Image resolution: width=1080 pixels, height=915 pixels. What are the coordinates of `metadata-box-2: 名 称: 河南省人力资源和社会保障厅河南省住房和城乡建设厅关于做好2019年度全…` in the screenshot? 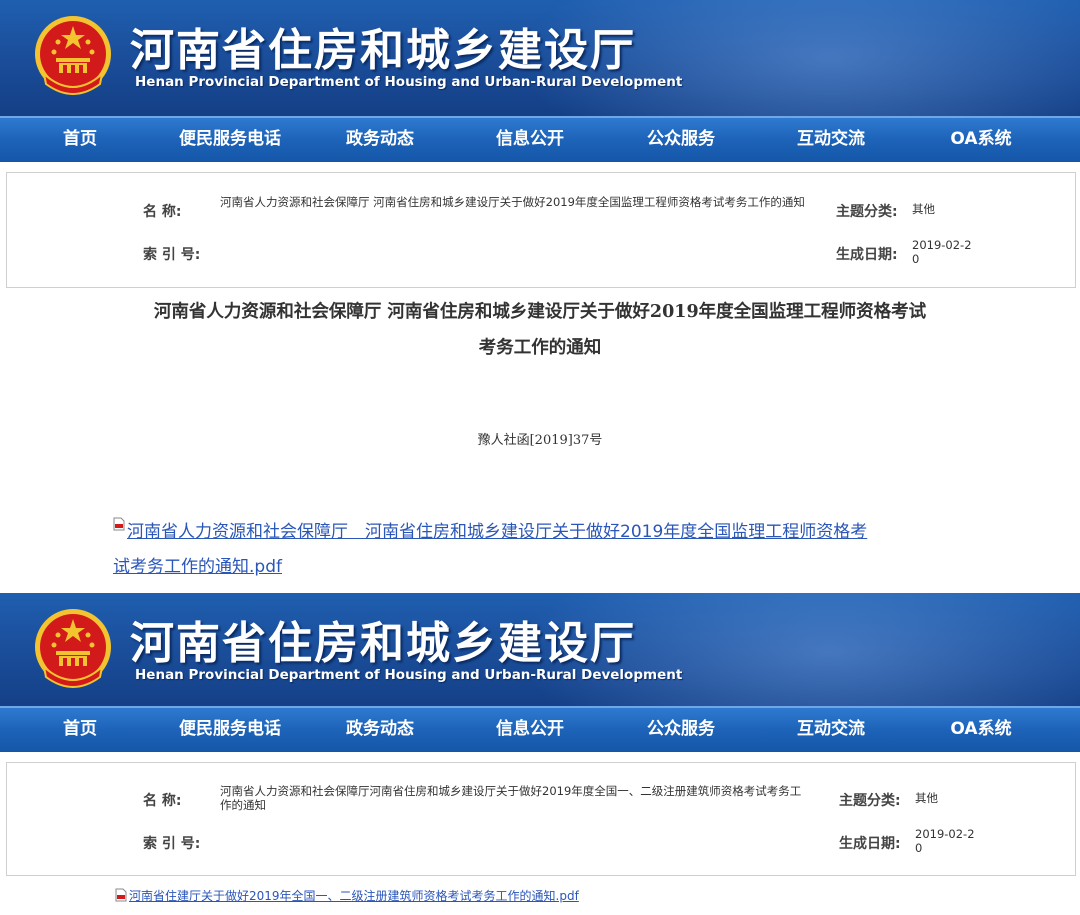 It's located at (541, 819).